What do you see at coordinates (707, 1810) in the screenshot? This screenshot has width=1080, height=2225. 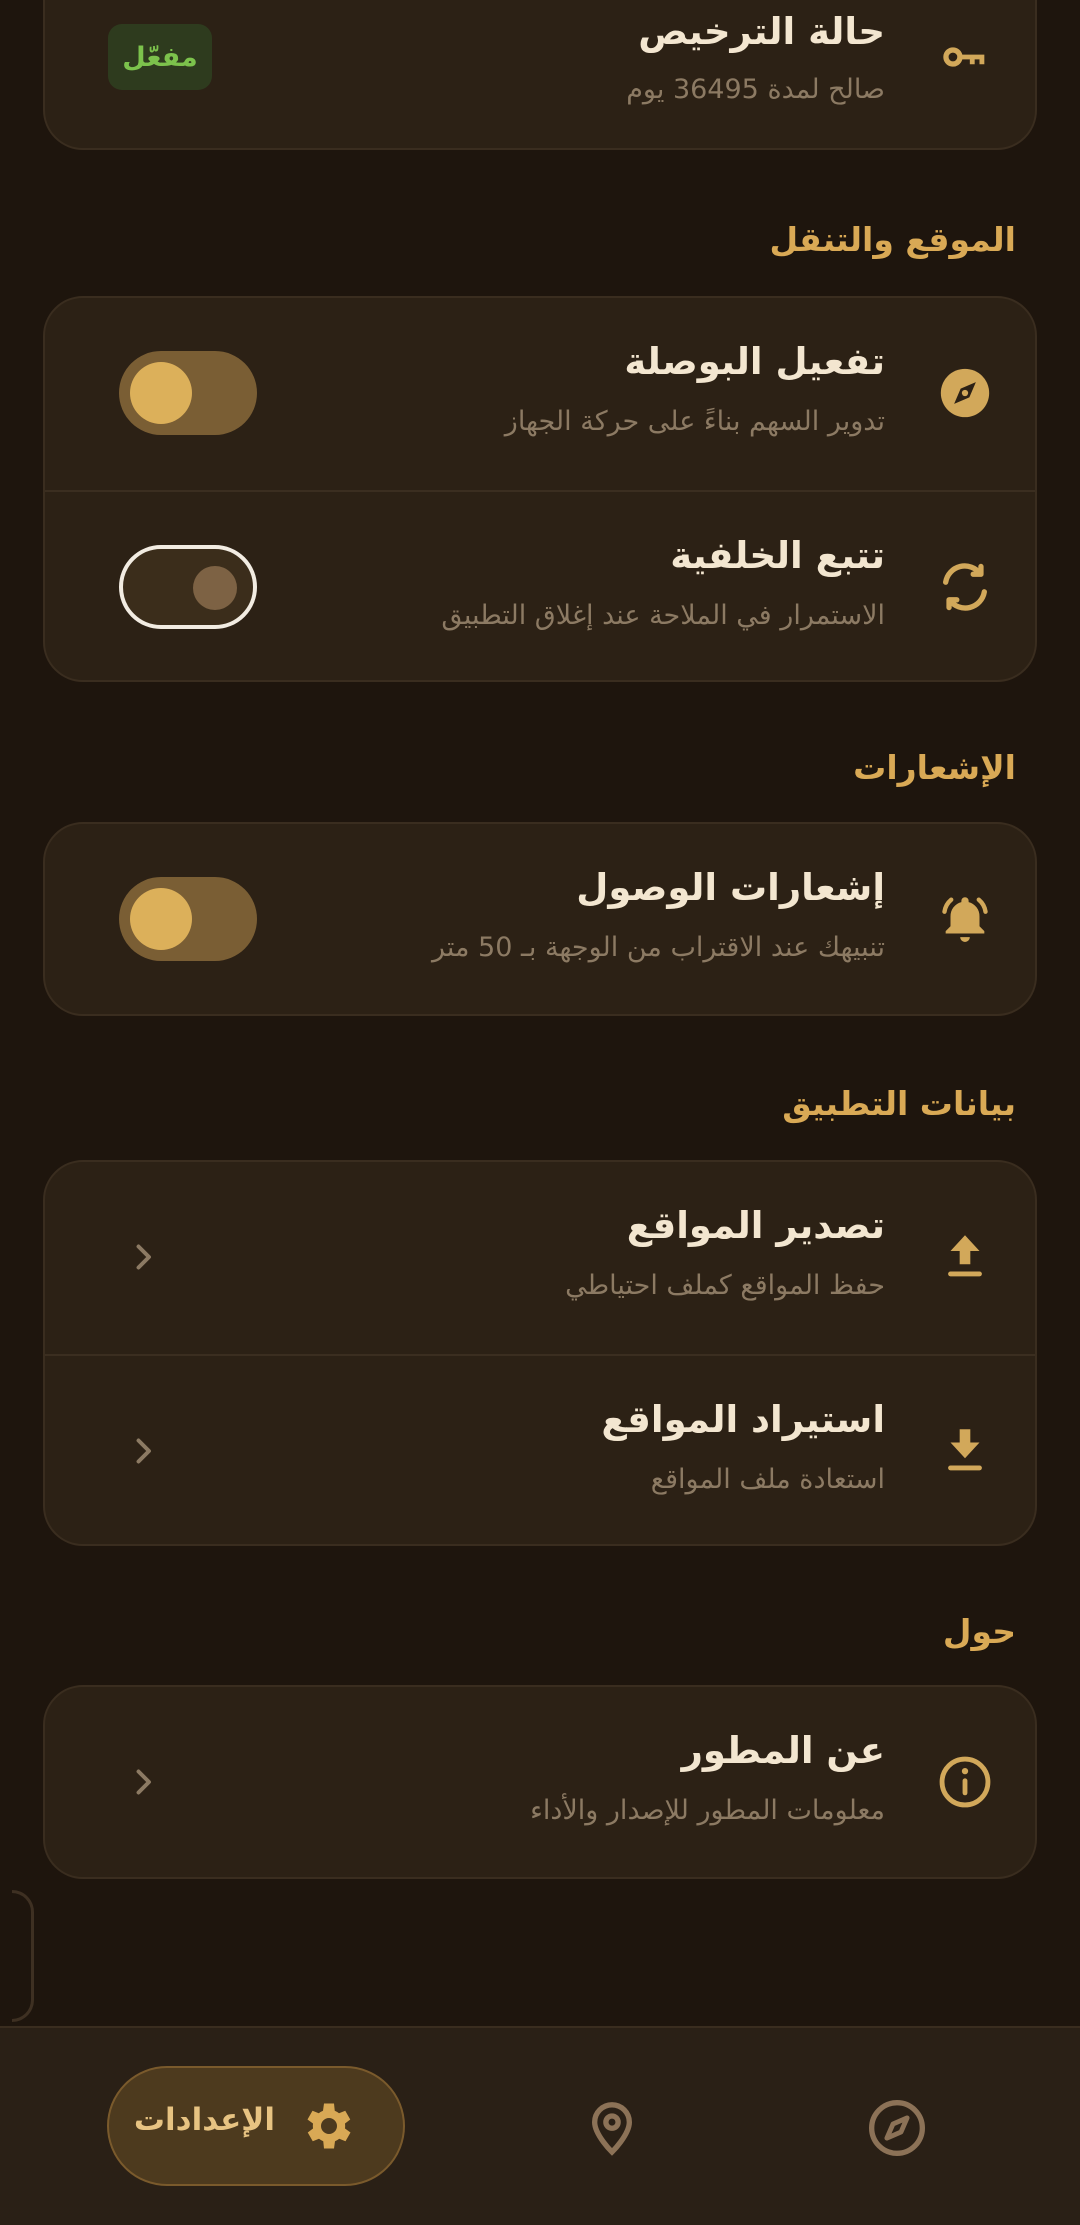 I see `setting-subtitle: معلومات المطور للإصدار والأداء` at bounding box center [707, 1810].